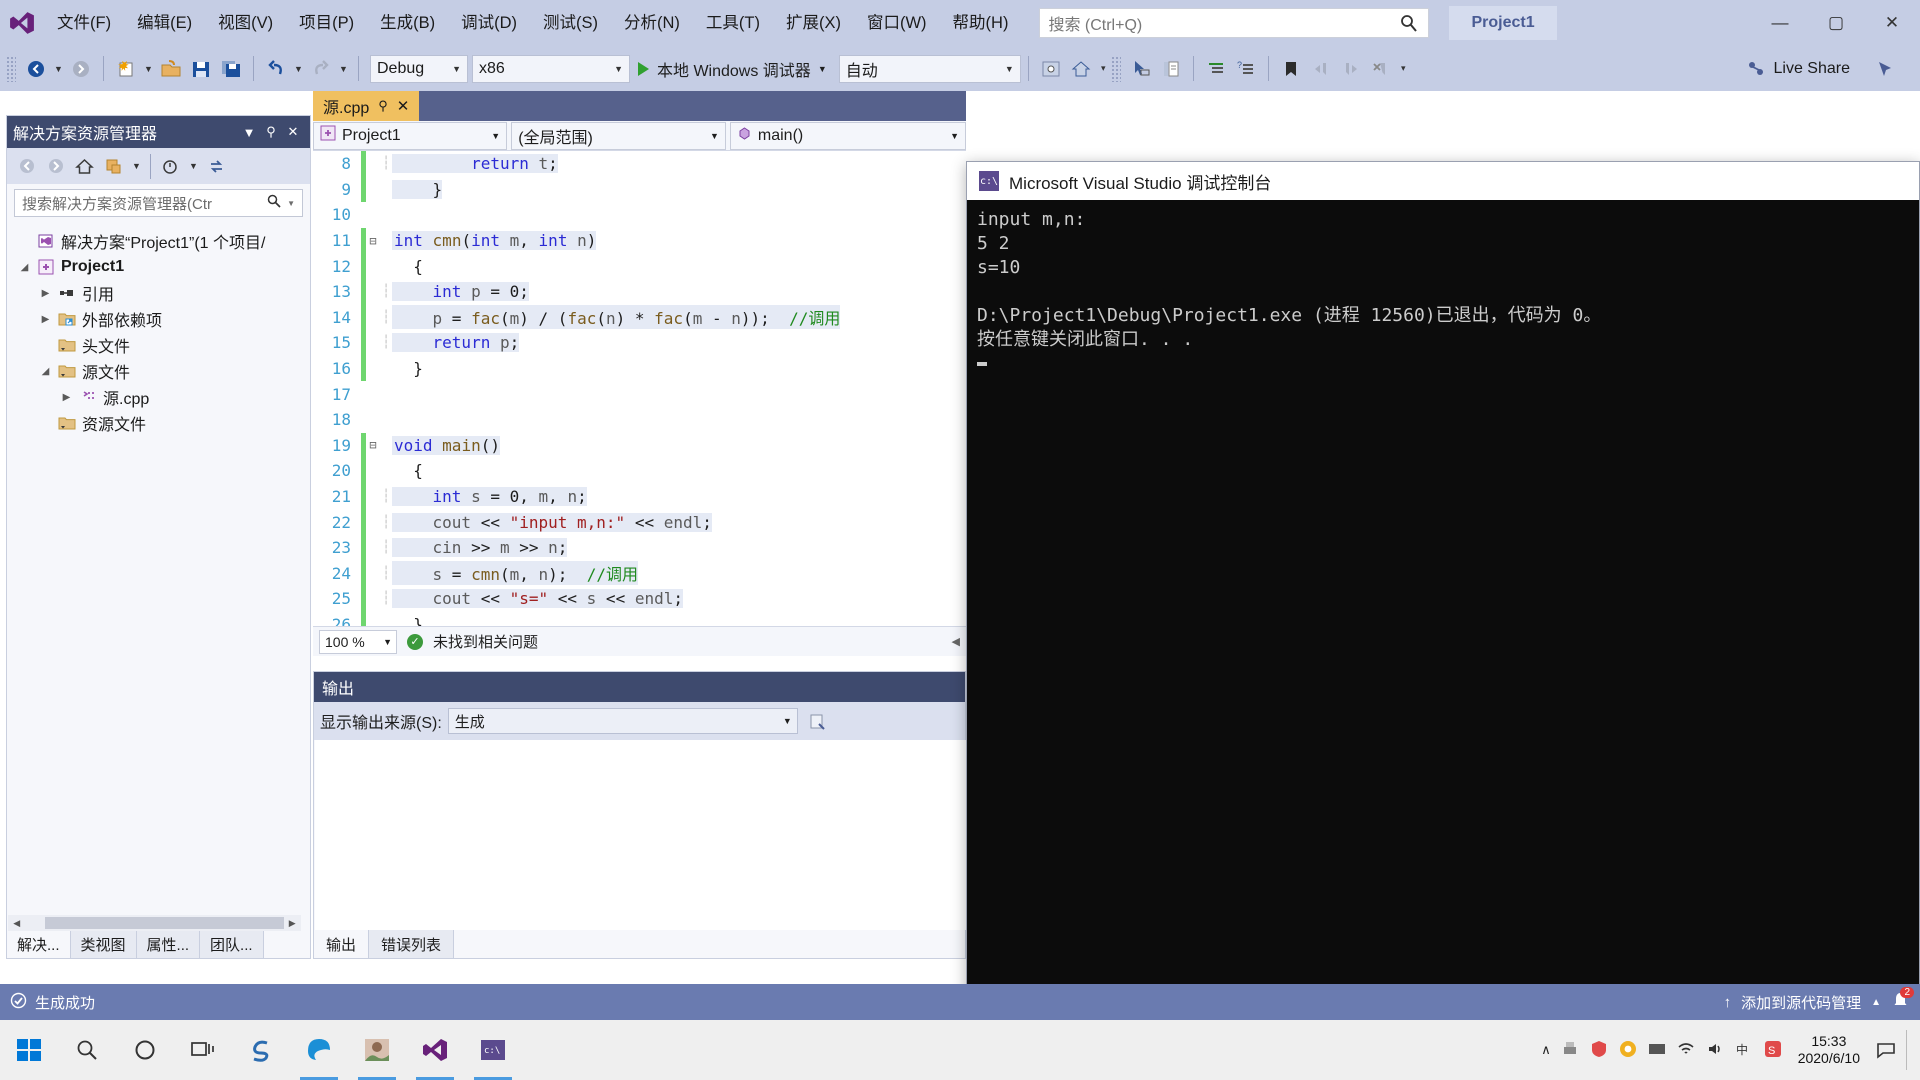 The height and width of the screenshot is (1080, 1920). I want to click on toolbar-overflow-icon-2: ▾, so click(1403, 69).